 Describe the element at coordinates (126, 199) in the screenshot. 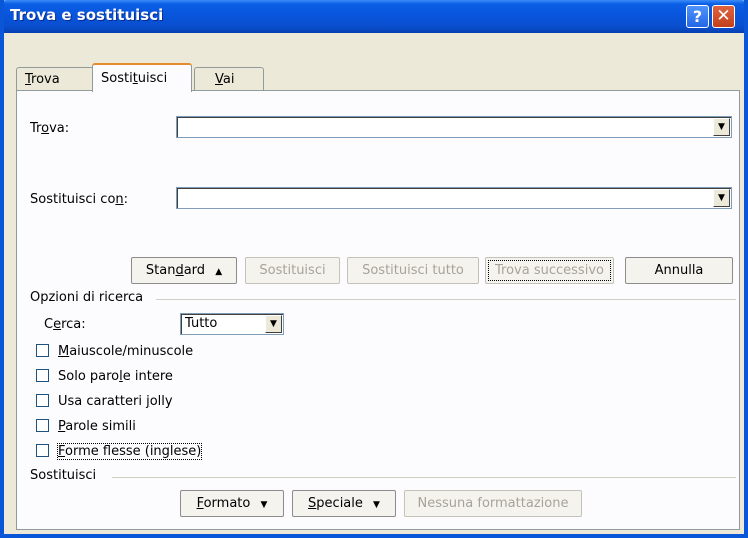

I see `replace-label-text: :` at that location.